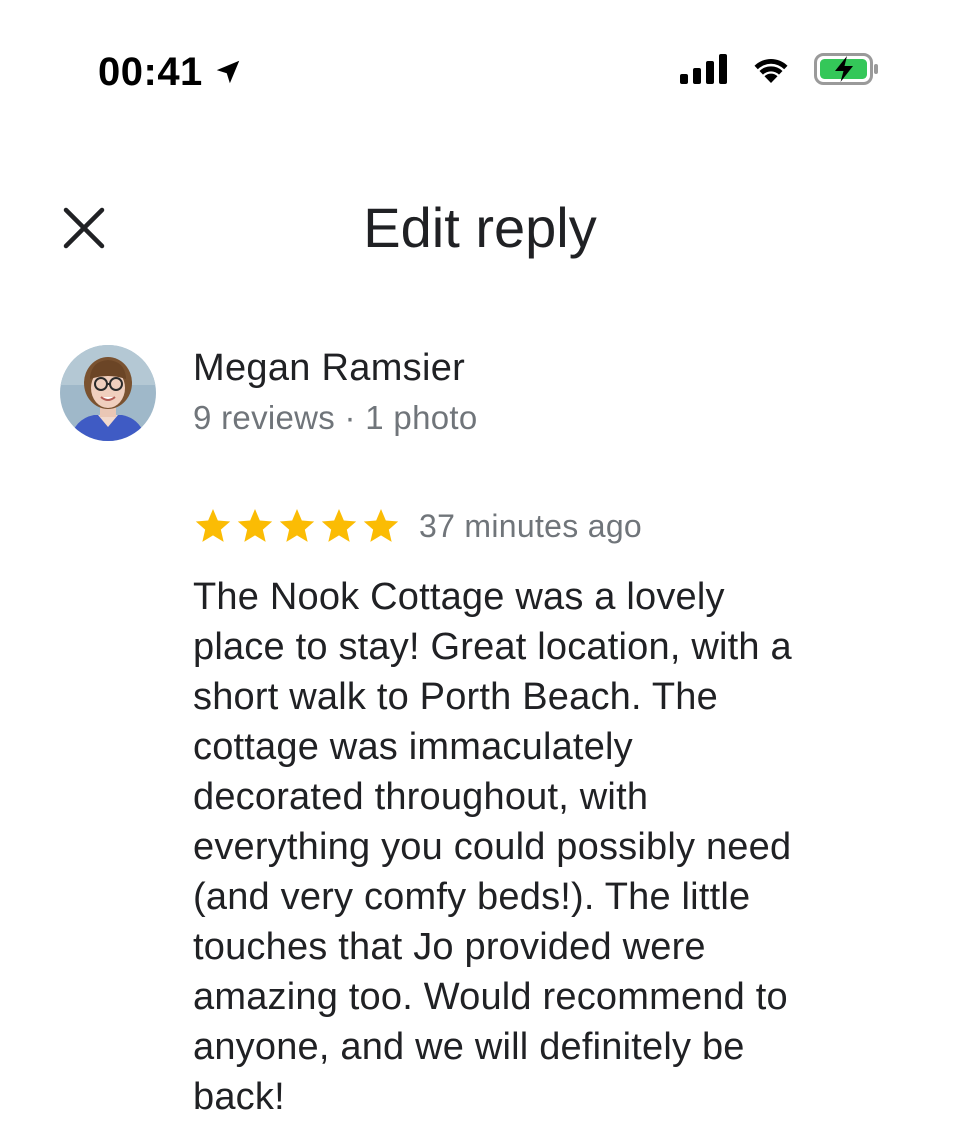 This screenshot has height=1138, width=960. Describe the element at coordinates (531, 525) in the screenshot. I see `review-time-ago: 37 minutes ago` at that location.